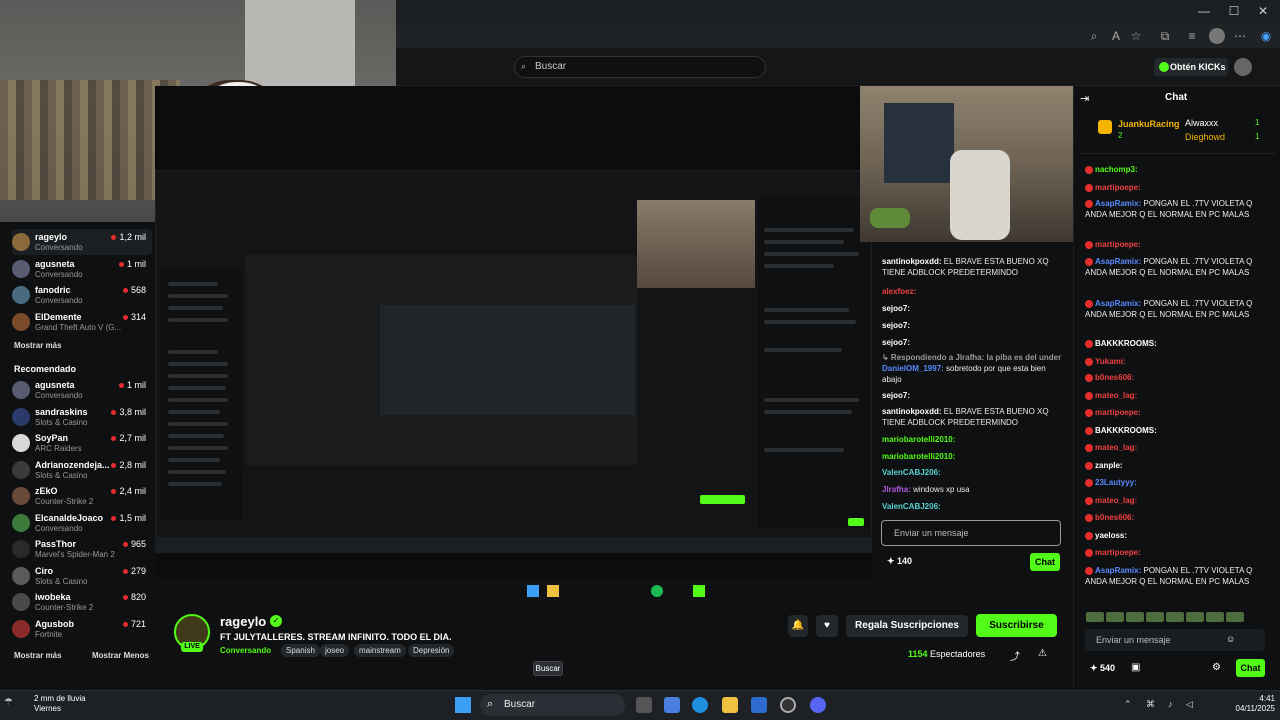 This screenshot has height=720, width=1280. What do you see at coordinates (120, 655) in the screenshot?
I see `show-less-link: Mostrar Menos` at bounding box center [120, 655].